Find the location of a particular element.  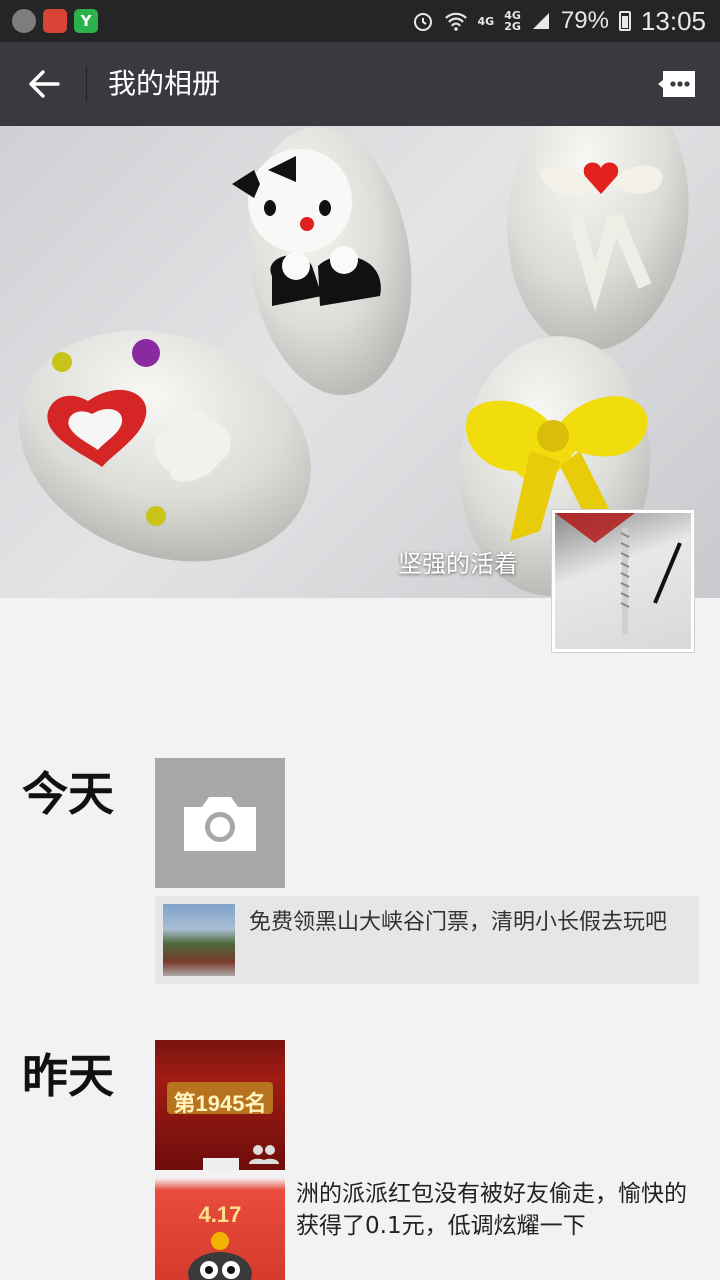

camera-icon is located at coordinates (220, 824).